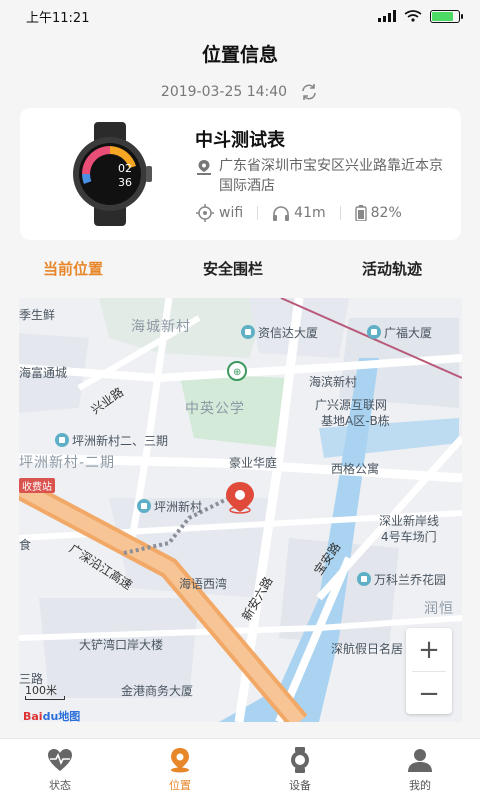  I want to click on address-pin-icon, so click(204, 167).